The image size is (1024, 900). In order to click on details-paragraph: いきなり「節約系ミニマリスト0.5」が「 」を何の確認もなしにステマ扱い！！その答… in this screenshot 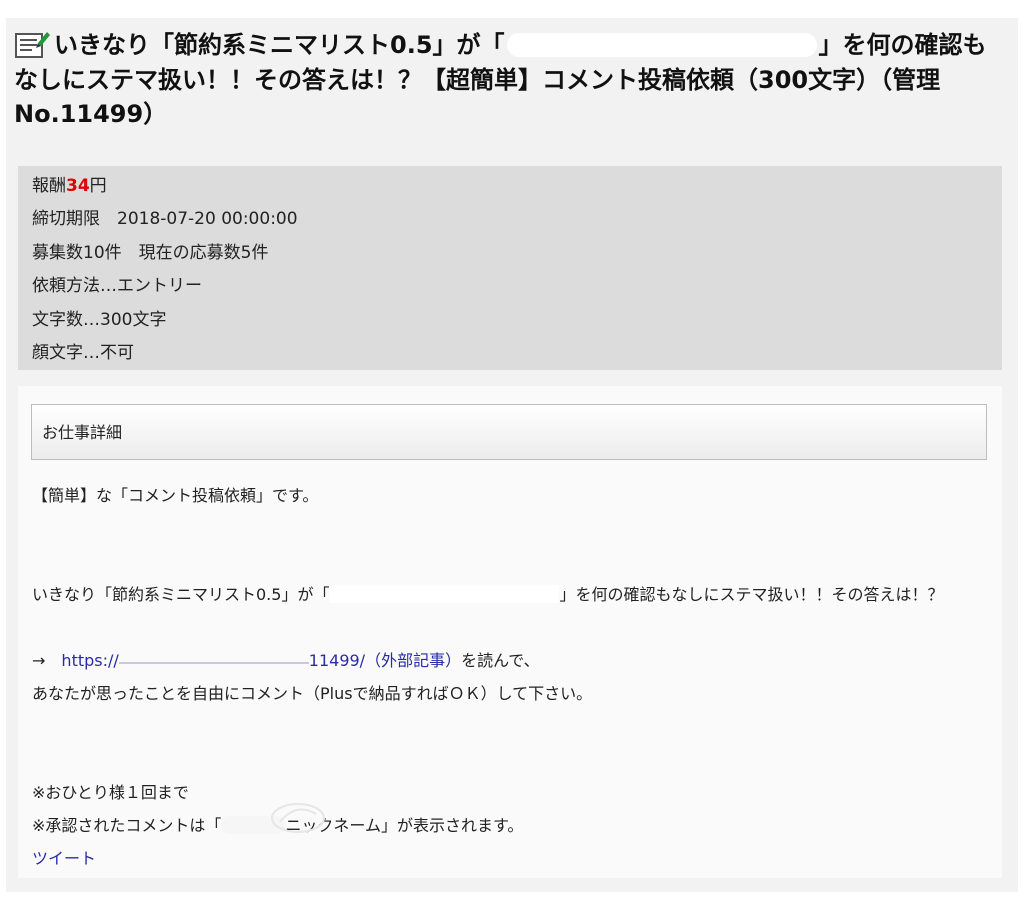, I will do `click(488, 594)`.